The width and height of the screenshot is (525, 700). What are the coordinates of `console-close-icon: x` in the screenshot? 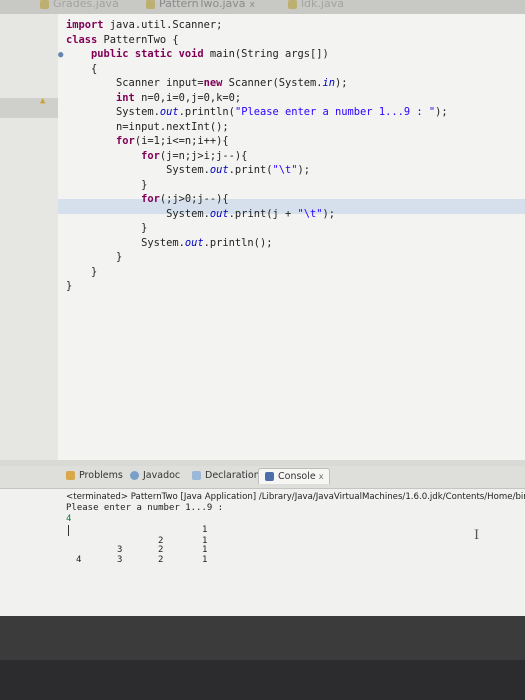 It's located at (321, 476).